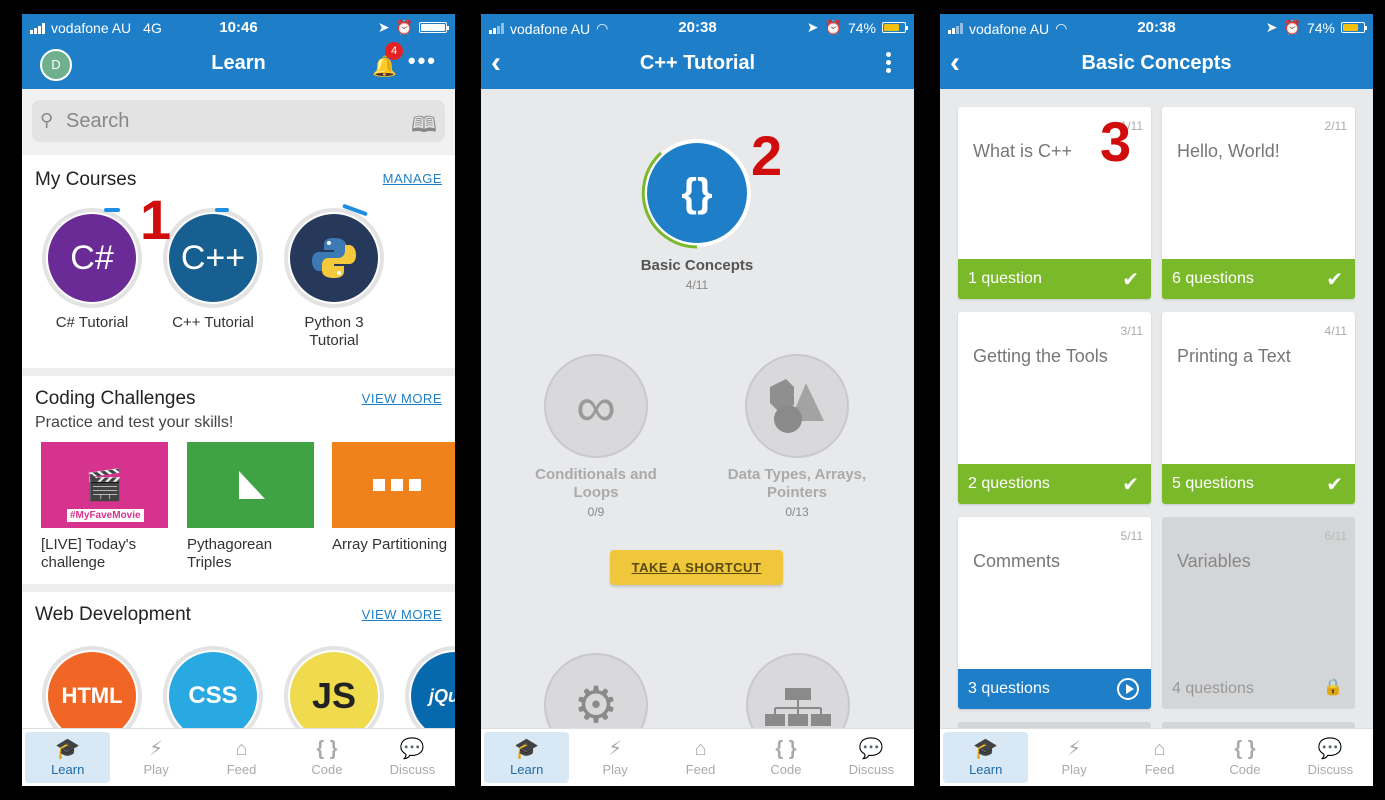 This screenshot has height=800, width=1385. I want to click on avatar: D, so click(56, 65).